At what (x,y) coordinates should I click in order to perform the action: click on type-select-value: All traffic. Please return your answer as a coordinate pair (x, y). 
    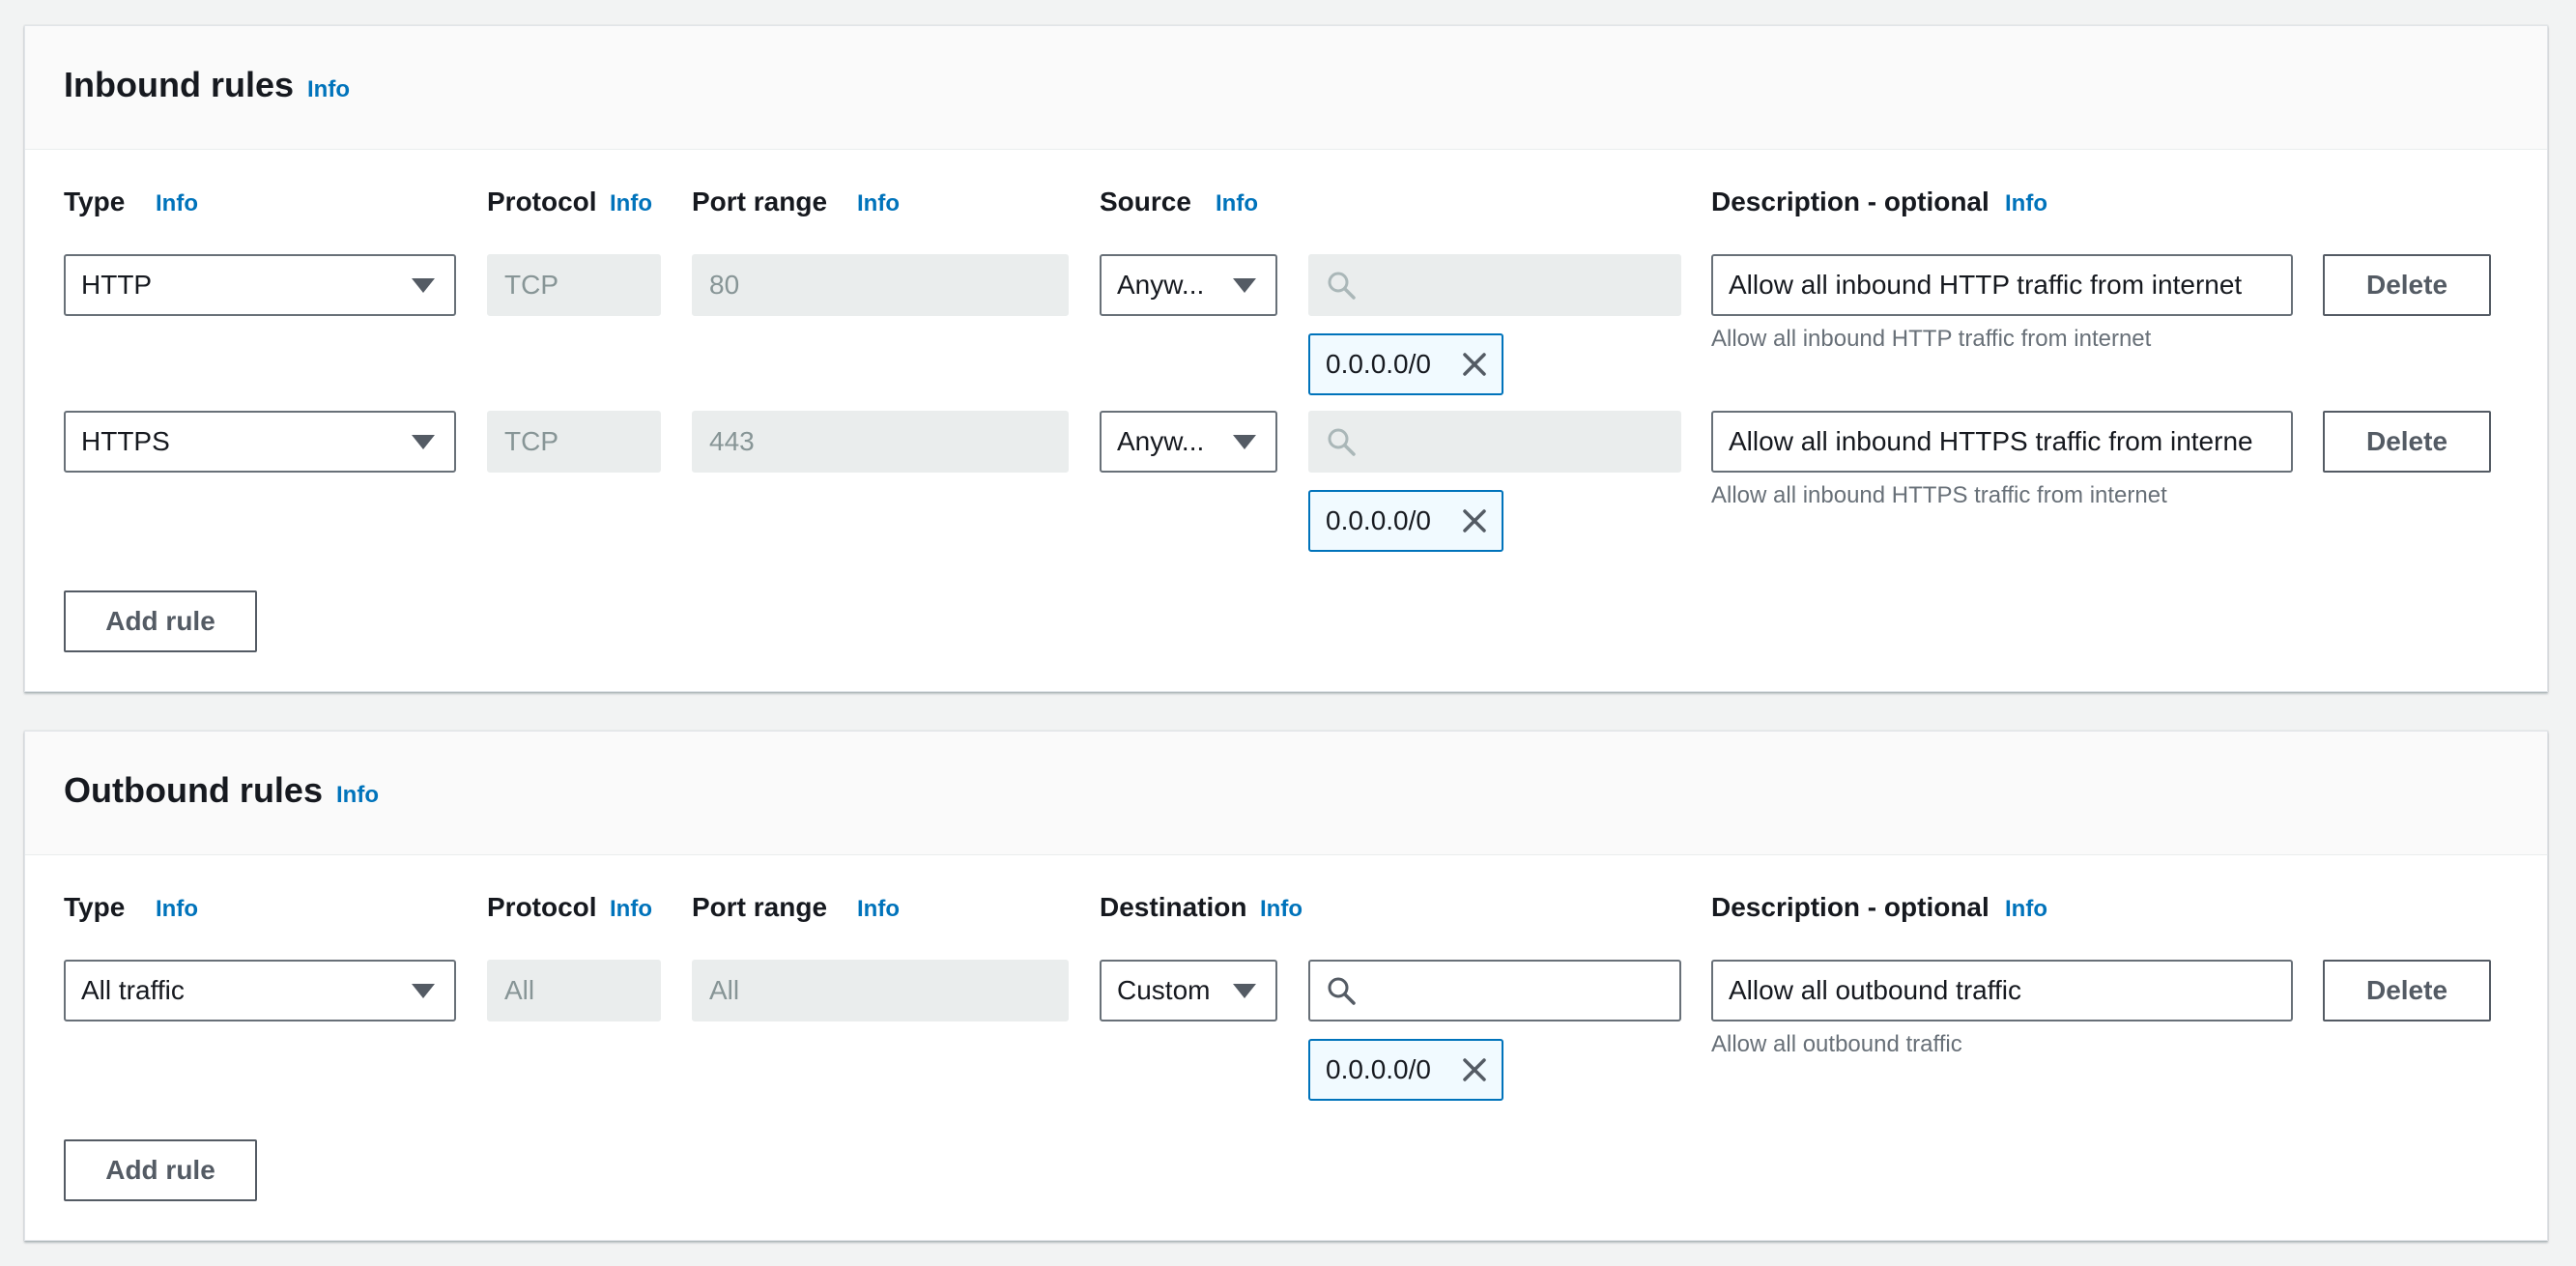
    Looking at the image, I should click on (133, 990).